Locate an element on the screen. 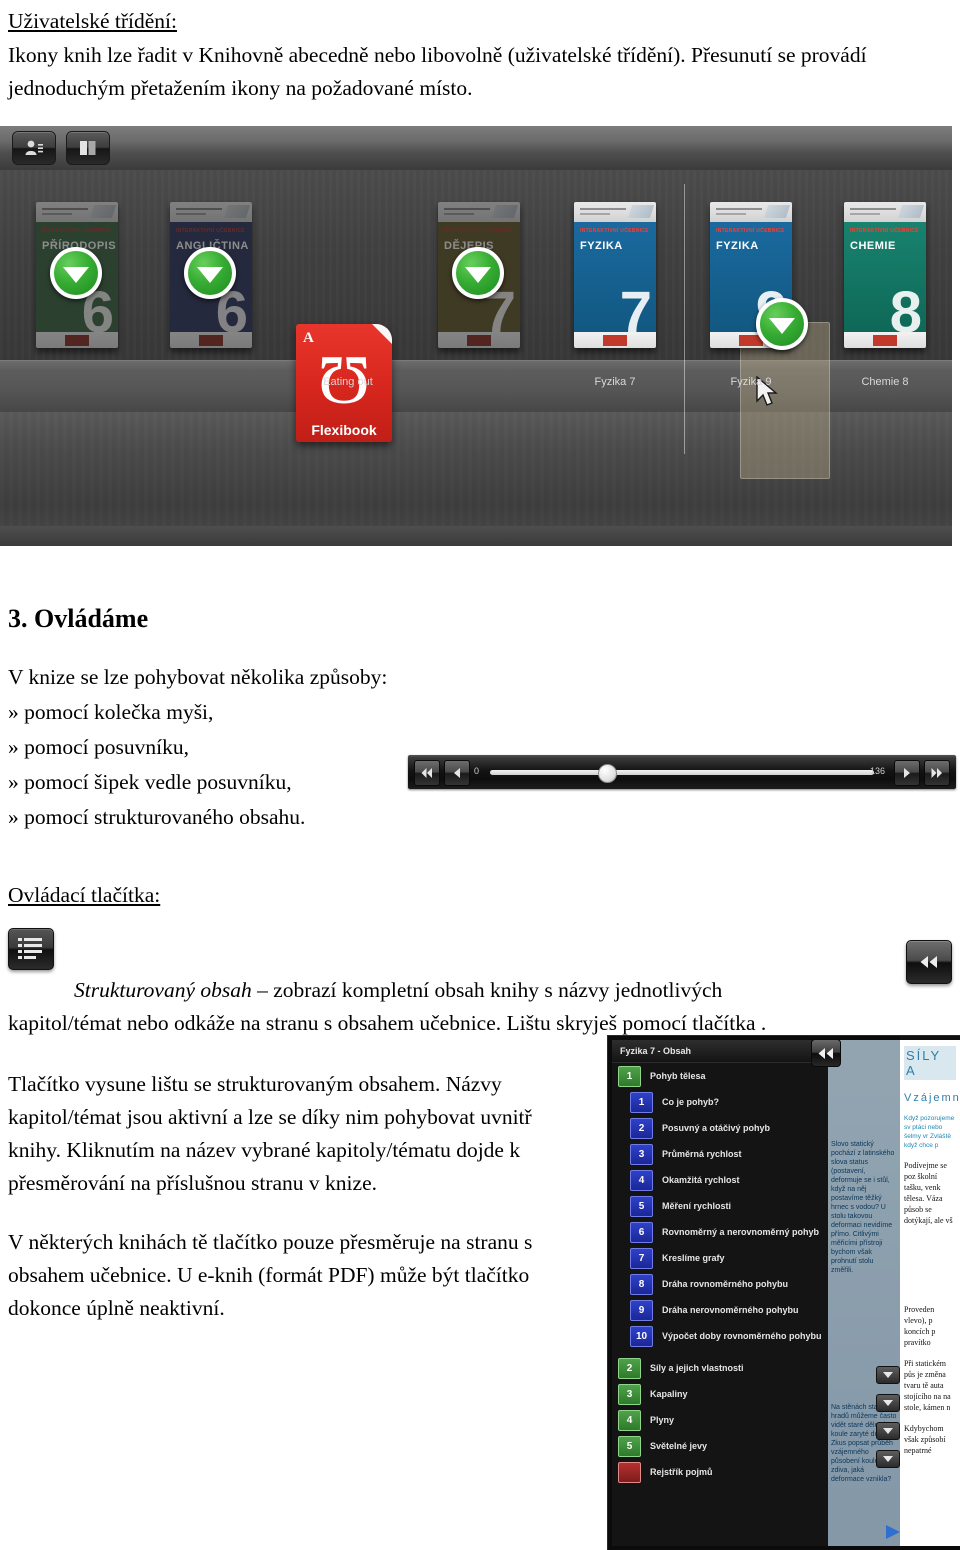 The width and height of the screenshot is (960, 1550). book-tile: INTERAKTIVNÍ UČEBNICE CHEMIE 8 is located at coordinates (885, 275).